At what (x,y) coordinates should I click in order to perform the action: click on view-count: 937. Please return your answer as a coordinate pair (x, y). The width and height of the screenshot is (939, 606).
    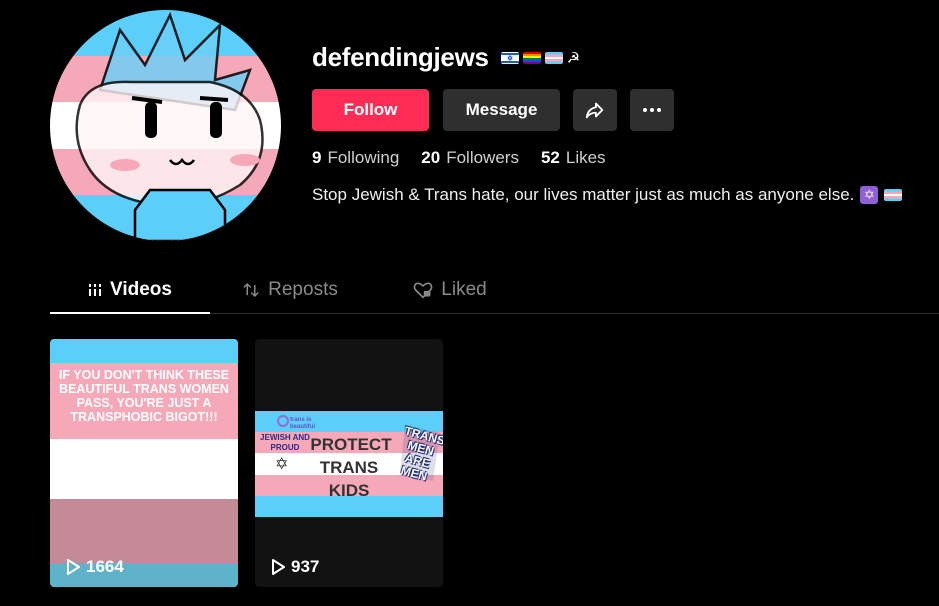
    Looking at the image, I should click on (295, 567).